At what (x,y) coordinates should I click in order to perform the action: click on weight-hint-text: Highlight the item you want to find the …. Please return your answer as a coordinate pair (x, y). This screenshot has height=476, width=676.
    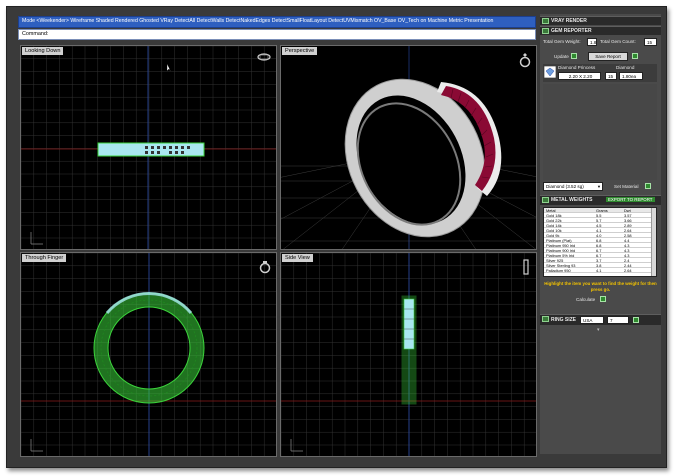
    Looking at the image, I should click on (600, 286).